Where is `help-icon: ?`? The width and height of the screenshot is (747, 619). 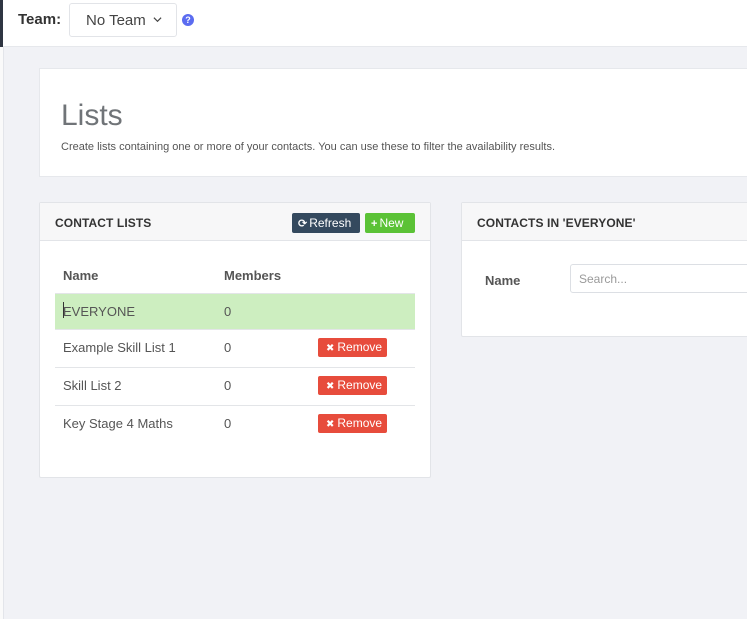
help-icon: ? is located at coordinates (188, 20).